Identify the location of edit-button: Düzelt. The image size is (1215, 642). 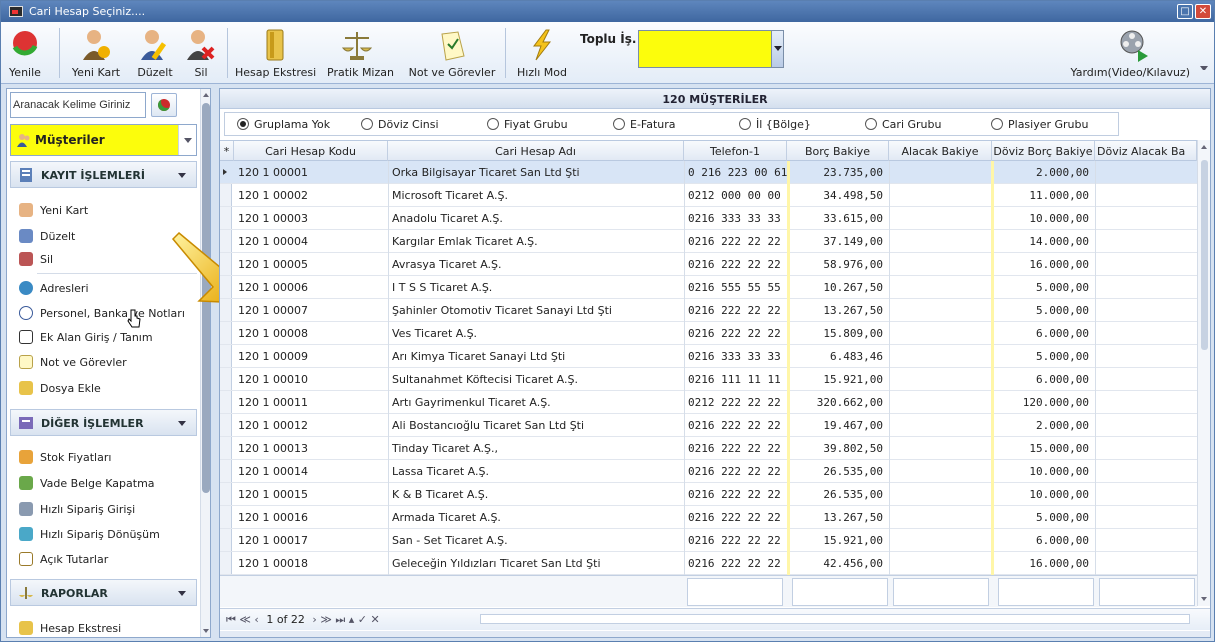
(155, 54).